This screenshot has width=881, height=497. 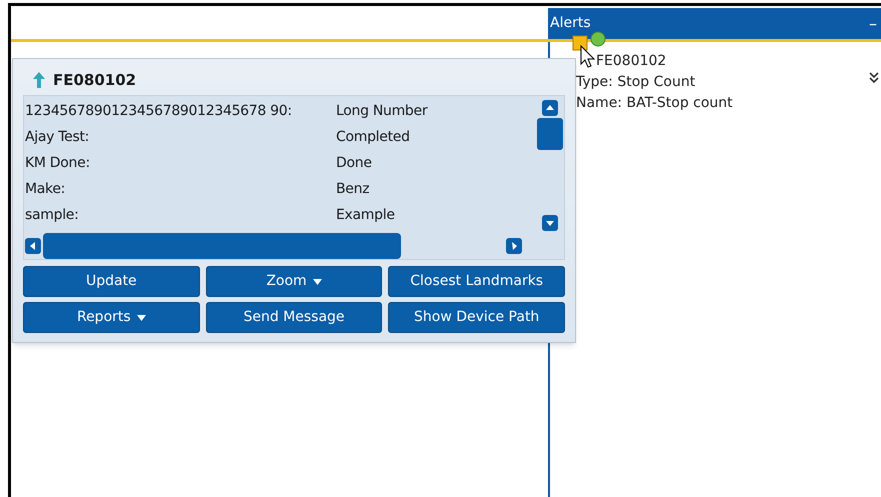 What do you see at coordinates (636, 82) in the screenshot?
I see `alert-type: Type: Stop Count` at bounding box center [636, 82].